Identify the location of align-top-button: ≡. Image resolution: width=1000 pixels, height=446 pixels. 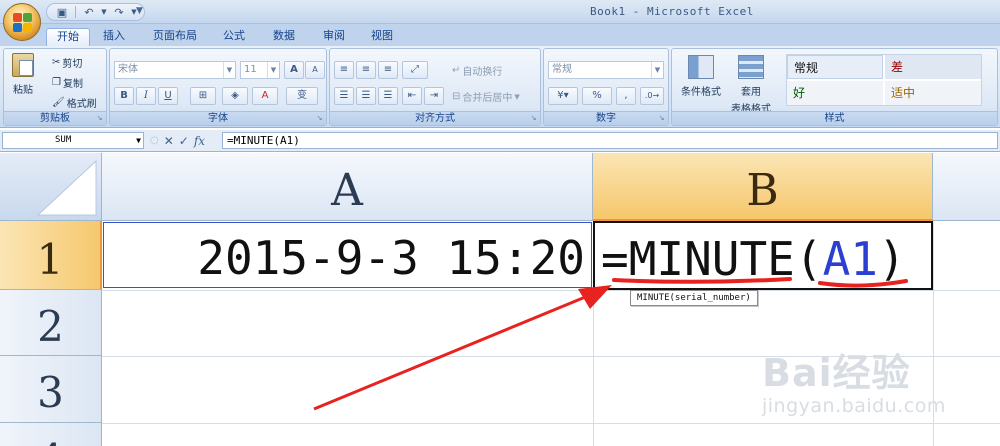
(344, 70).